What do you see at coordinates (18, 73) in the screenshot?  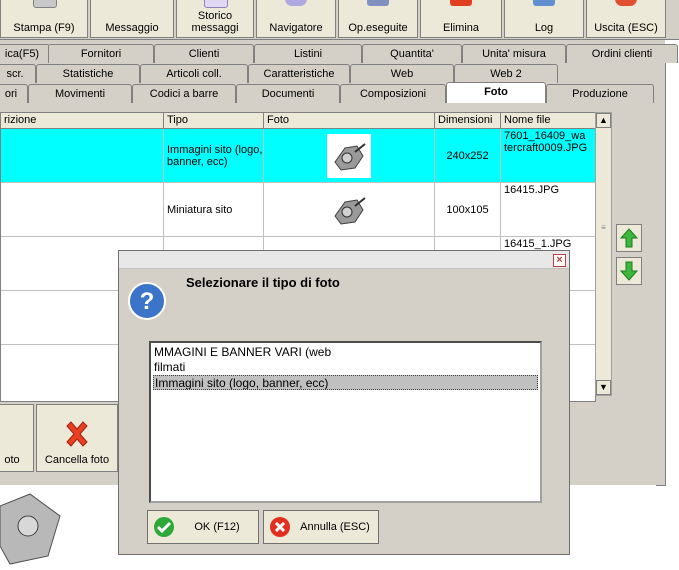 I see `tab-scr: scr.` at bounding box center [18, 73].